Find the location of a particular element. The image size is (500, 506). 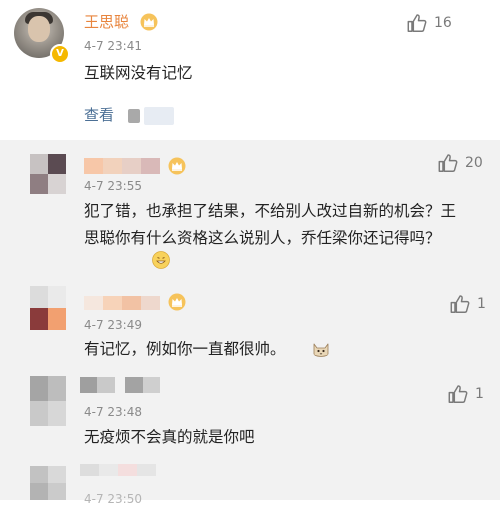

reply-text: 无疫烦不会真的就是你吧 is located at coordinates (169, 437).